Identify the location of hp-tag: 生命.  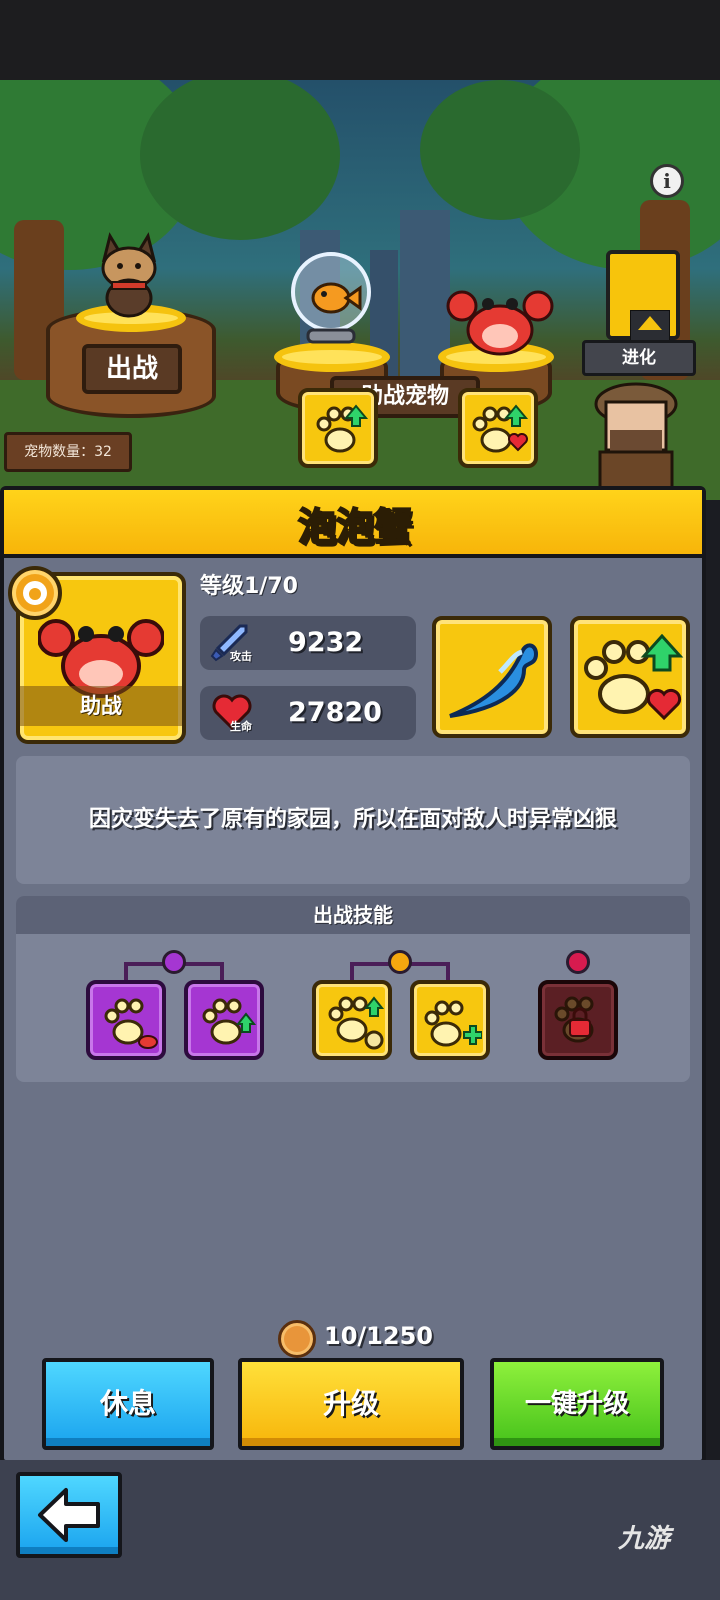
(241, 726).